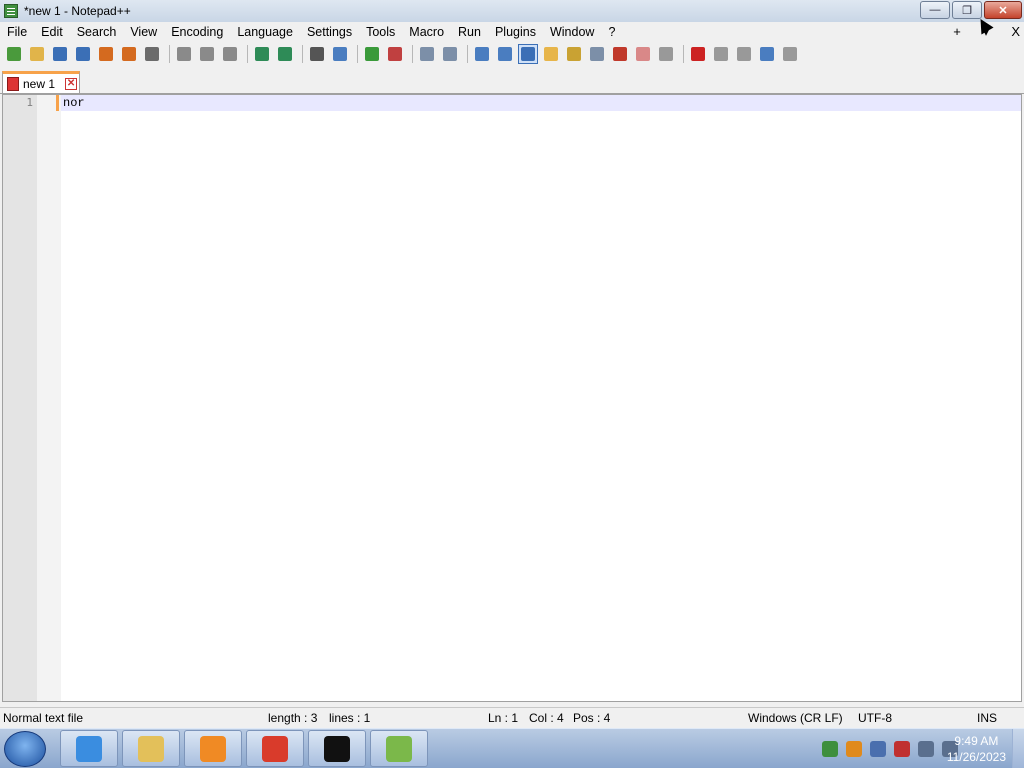 The height and width of the screenshot is (768, 1024). I want to click on undo-button, so click(262, 54).